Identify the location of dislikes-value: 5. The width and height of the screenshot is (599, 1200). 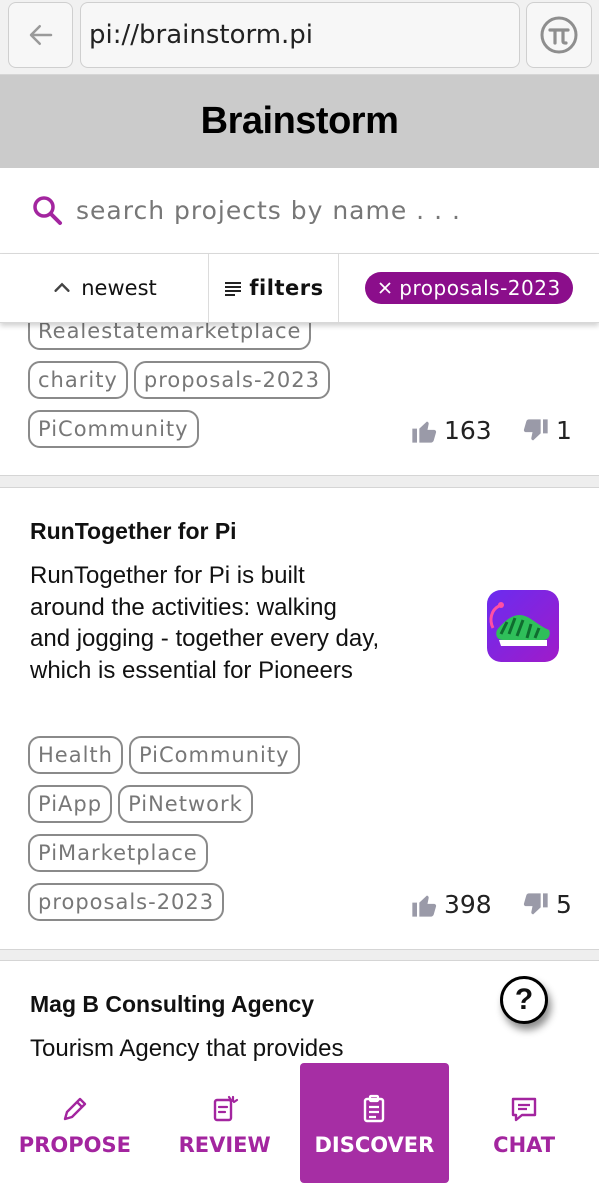
(564, 904).